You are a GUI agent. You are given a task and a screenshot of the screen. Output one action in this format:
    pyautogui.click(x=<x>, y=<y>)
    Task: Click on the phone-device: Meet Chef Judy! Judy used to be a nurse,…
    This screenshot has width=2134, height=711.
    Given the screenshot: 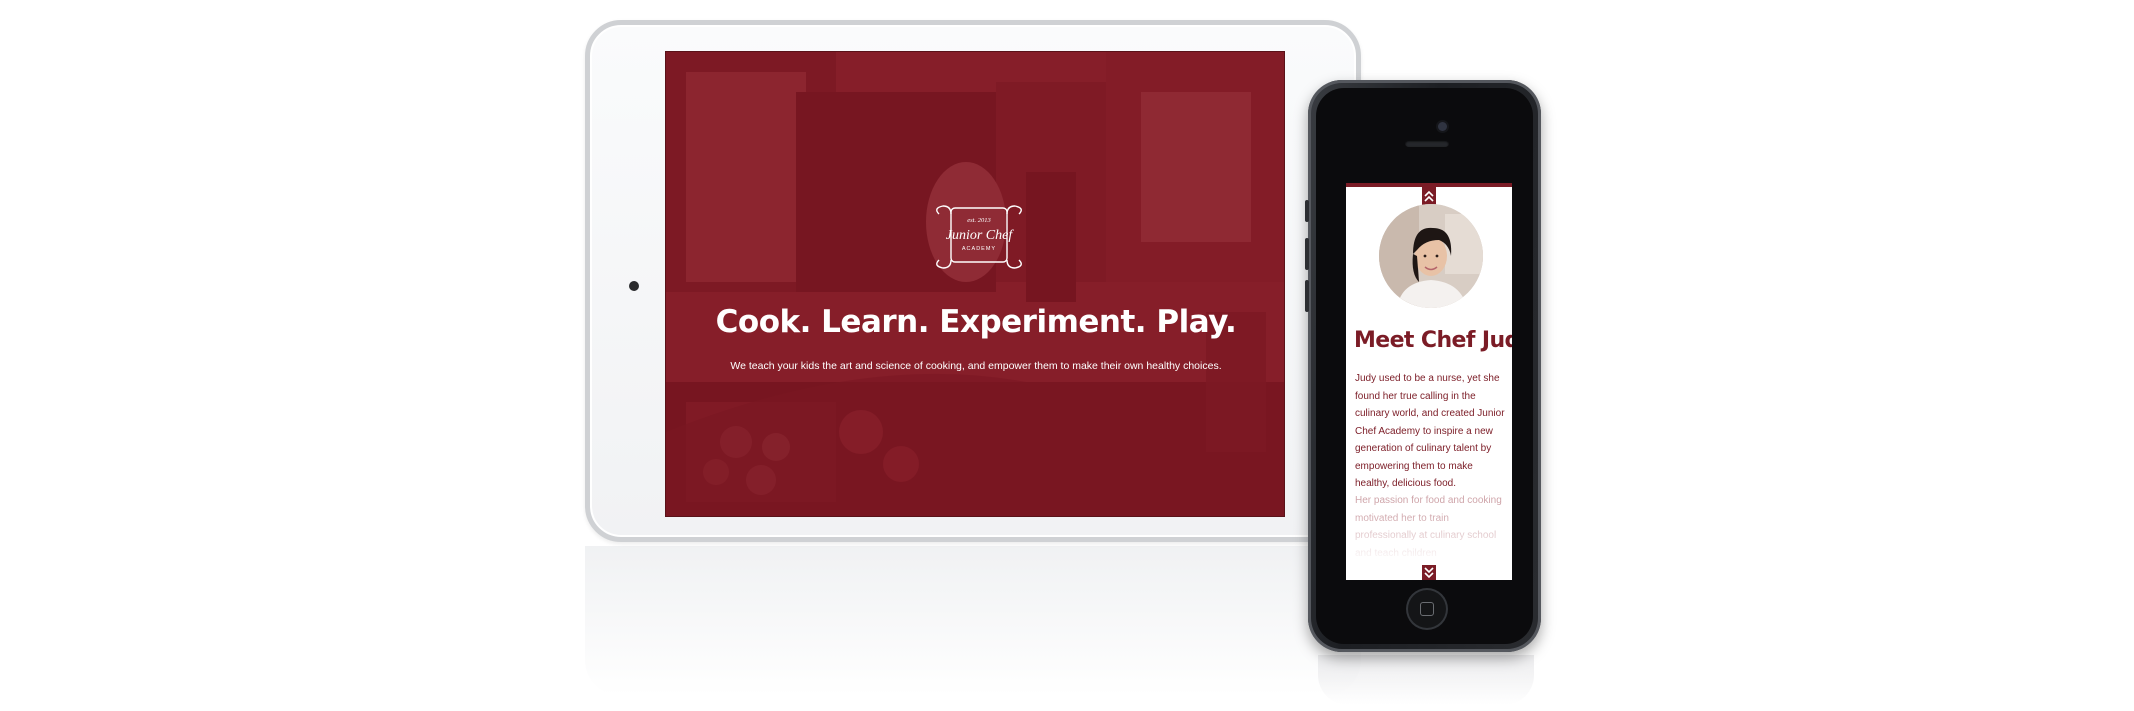 What is the action you would take?
    pyautogui.click(x=1423, y=366)
    